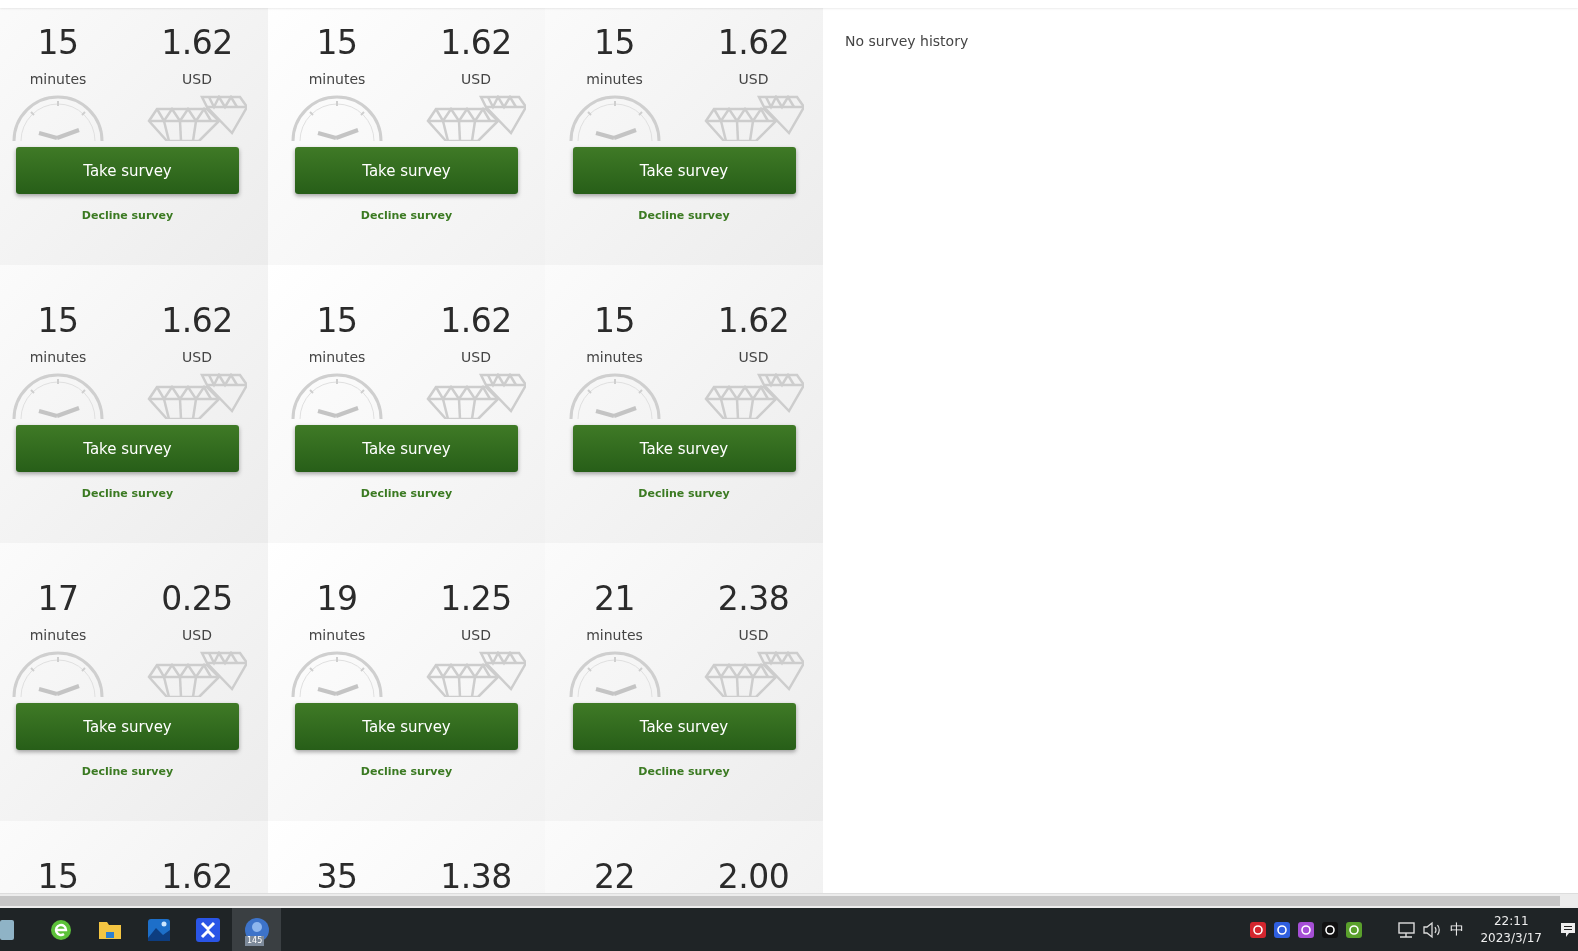  I want to click on empty-history-text: No survey history, so click(907, 41).